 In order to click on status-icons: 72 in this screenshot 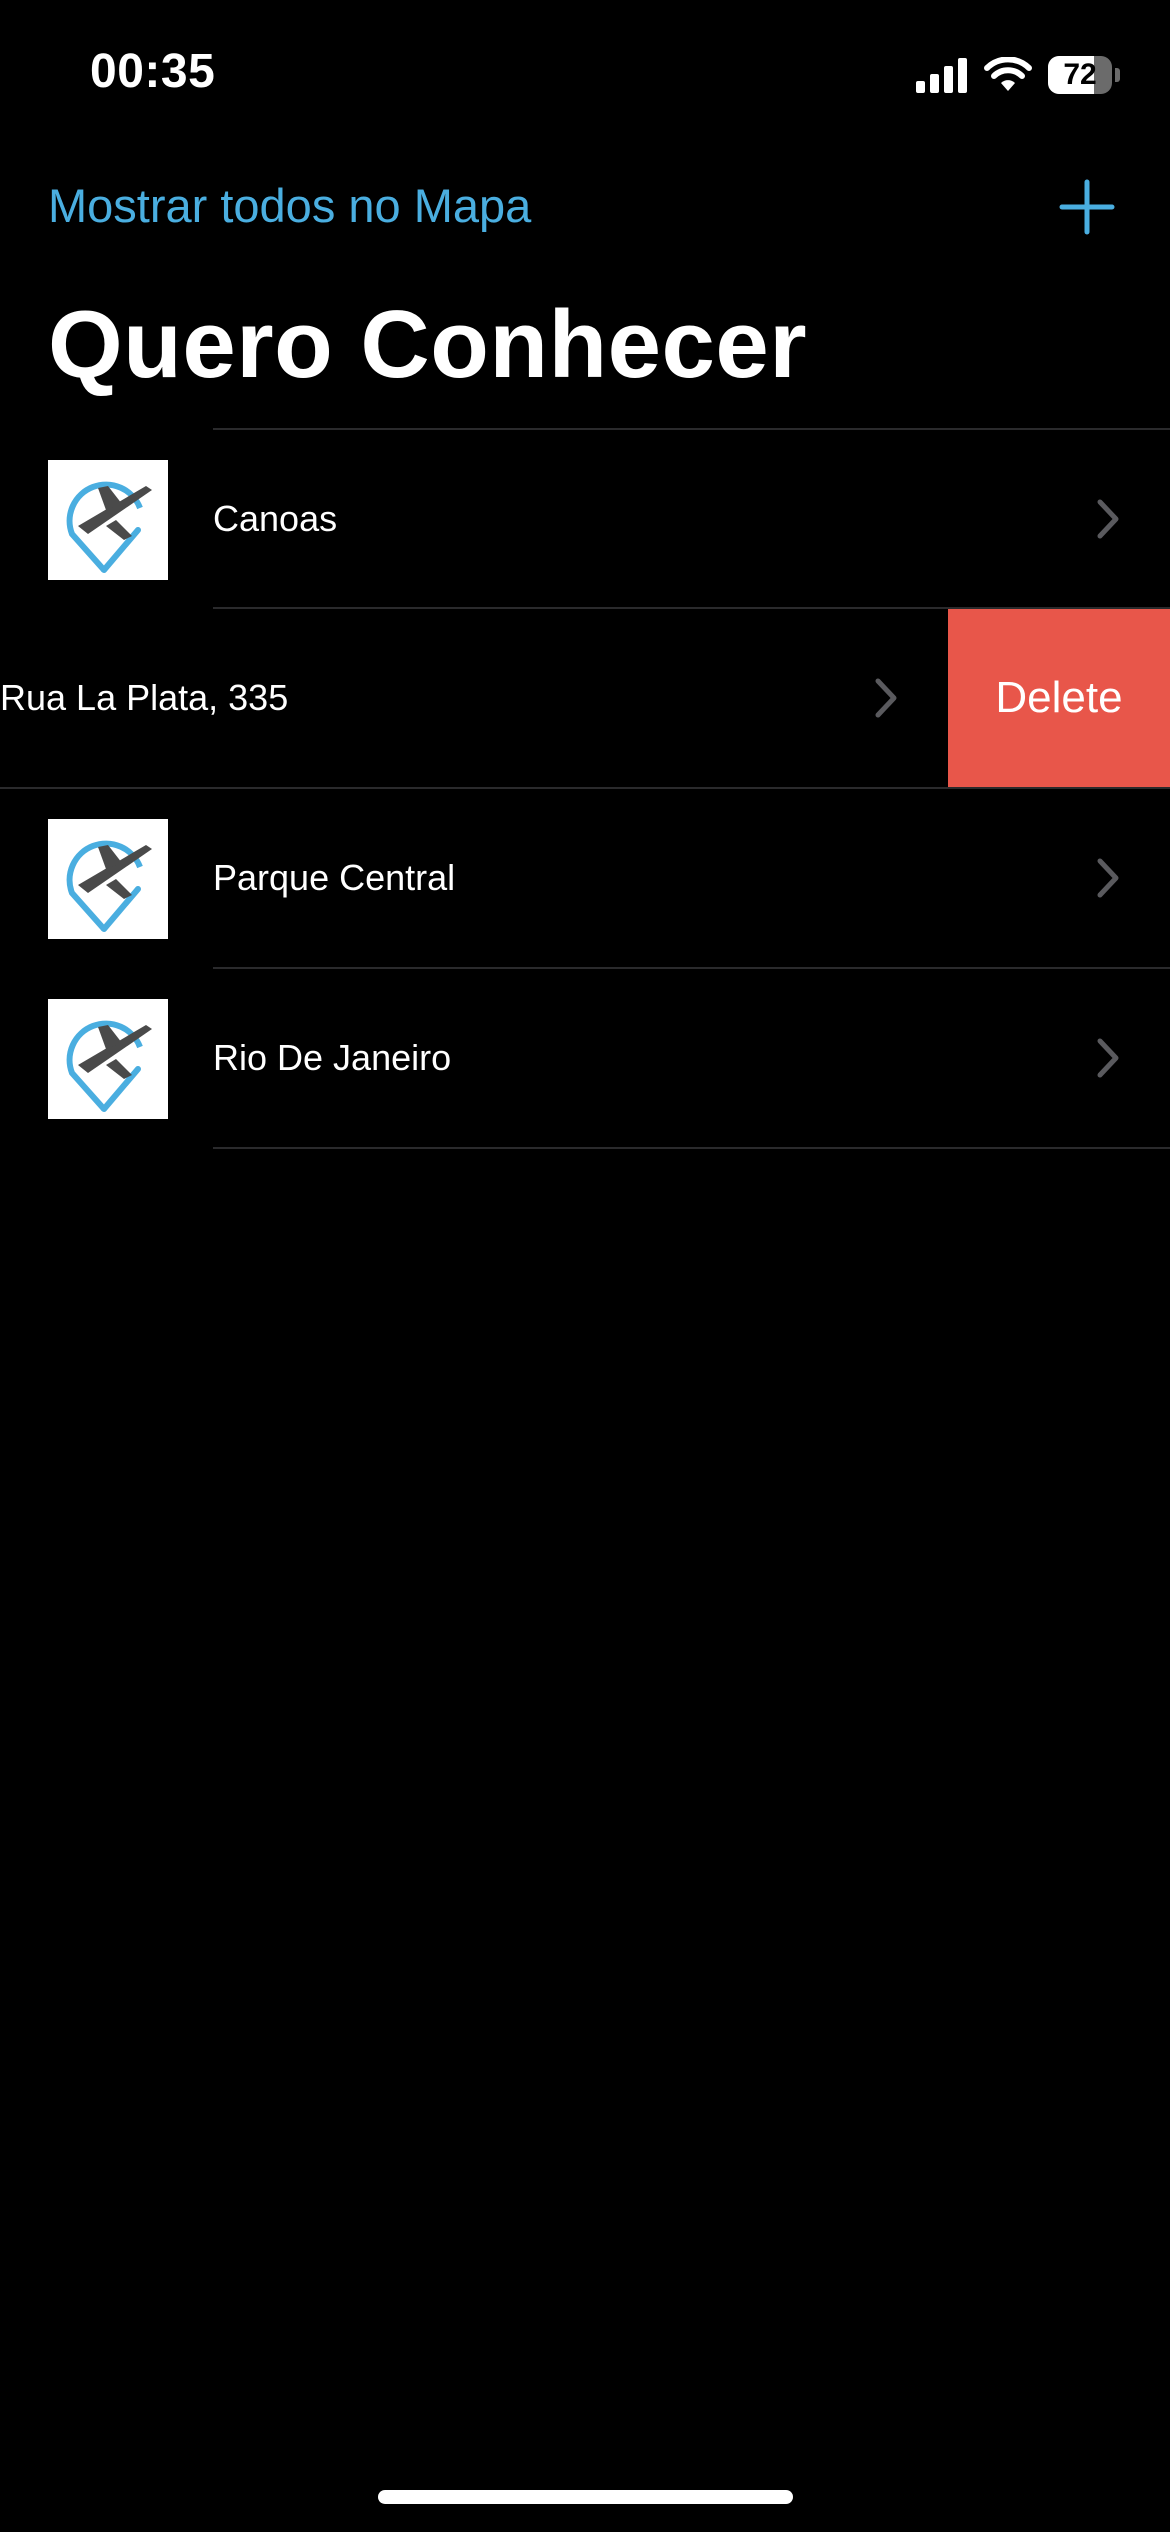, I will do `click(1018, 75)`.